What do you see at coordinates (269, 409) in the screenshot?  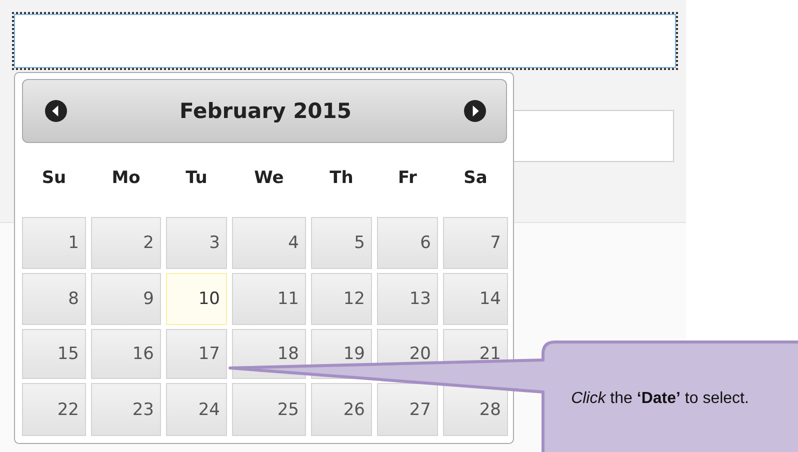 I see `day-cell: 25` at bounding box center [269, 409].